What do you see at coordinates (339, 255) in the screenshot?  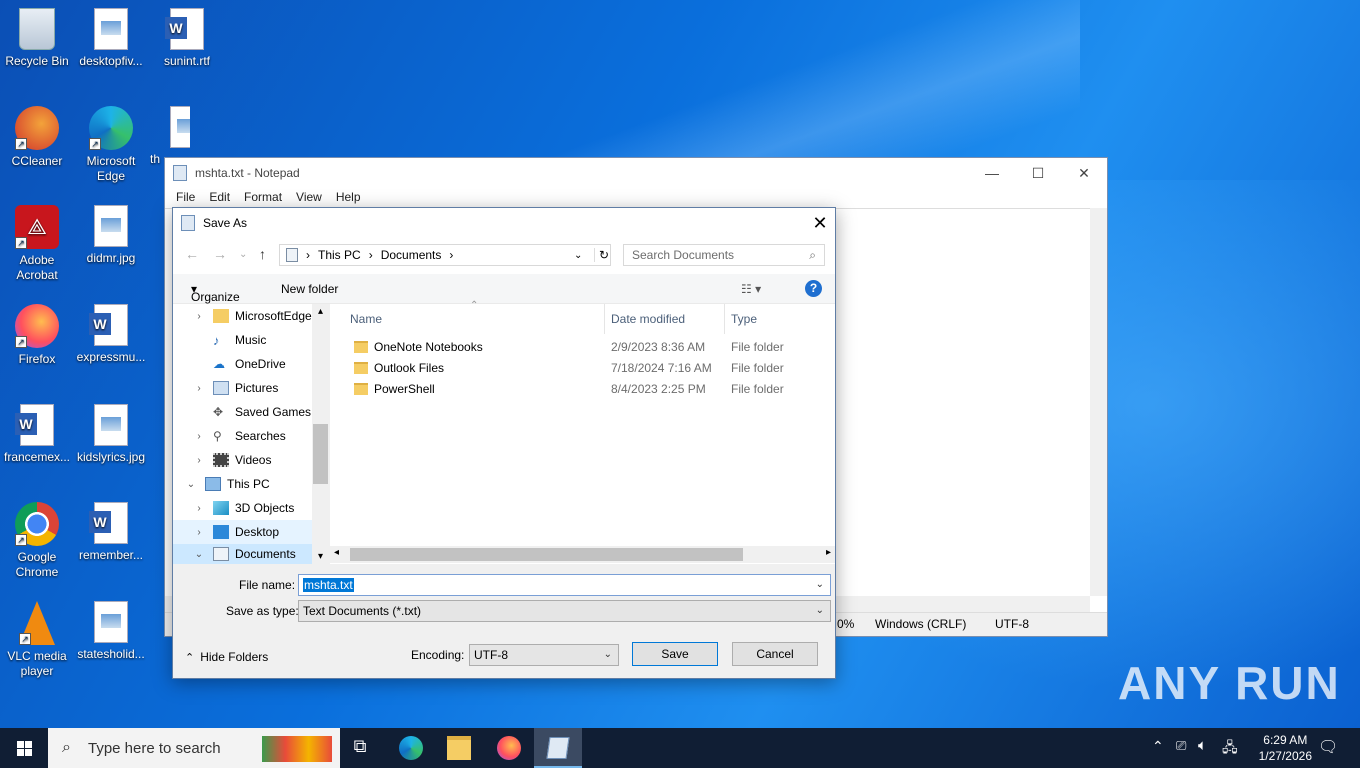 I see `breadcrumb-this-pc: This PC` at bounding box center [339, 255].